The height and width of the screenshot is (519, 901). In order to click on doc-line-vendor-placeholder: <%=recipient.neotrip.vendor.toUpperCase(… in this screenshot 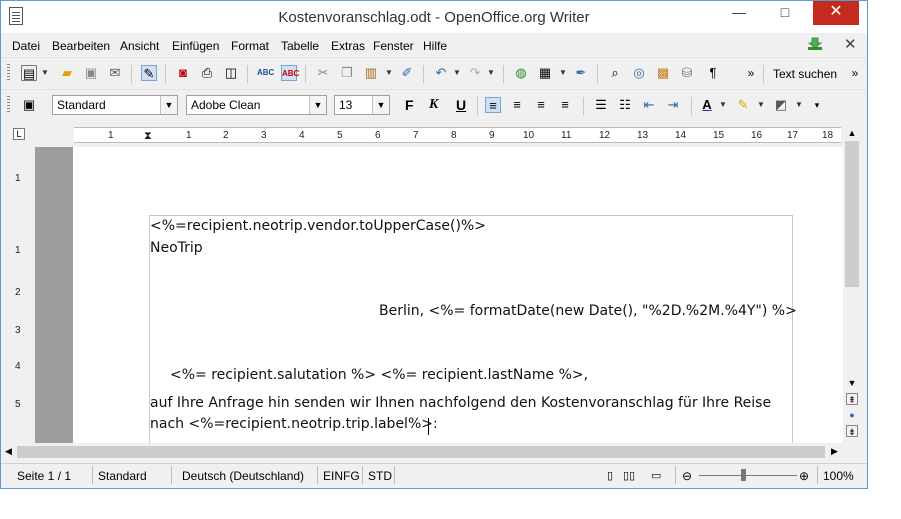, I will do `click(318, 226)`.